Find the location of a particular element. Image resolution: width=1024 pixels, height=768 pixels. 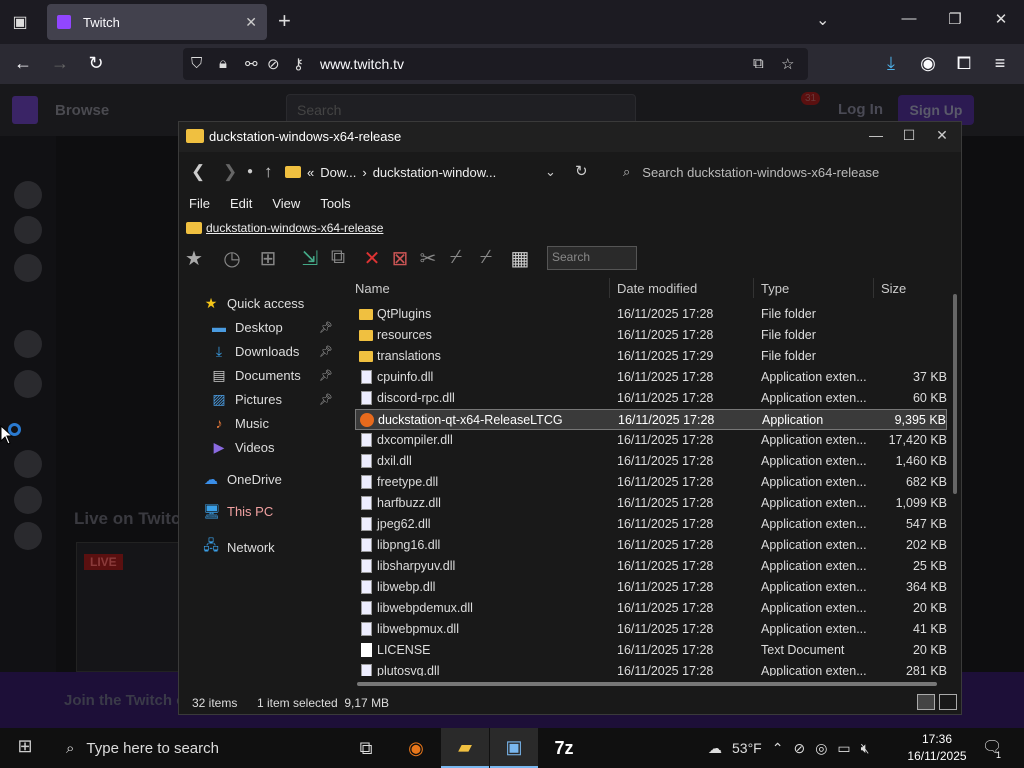

bookmark-star-icon: ☆ is located at coordinates (787, 64).